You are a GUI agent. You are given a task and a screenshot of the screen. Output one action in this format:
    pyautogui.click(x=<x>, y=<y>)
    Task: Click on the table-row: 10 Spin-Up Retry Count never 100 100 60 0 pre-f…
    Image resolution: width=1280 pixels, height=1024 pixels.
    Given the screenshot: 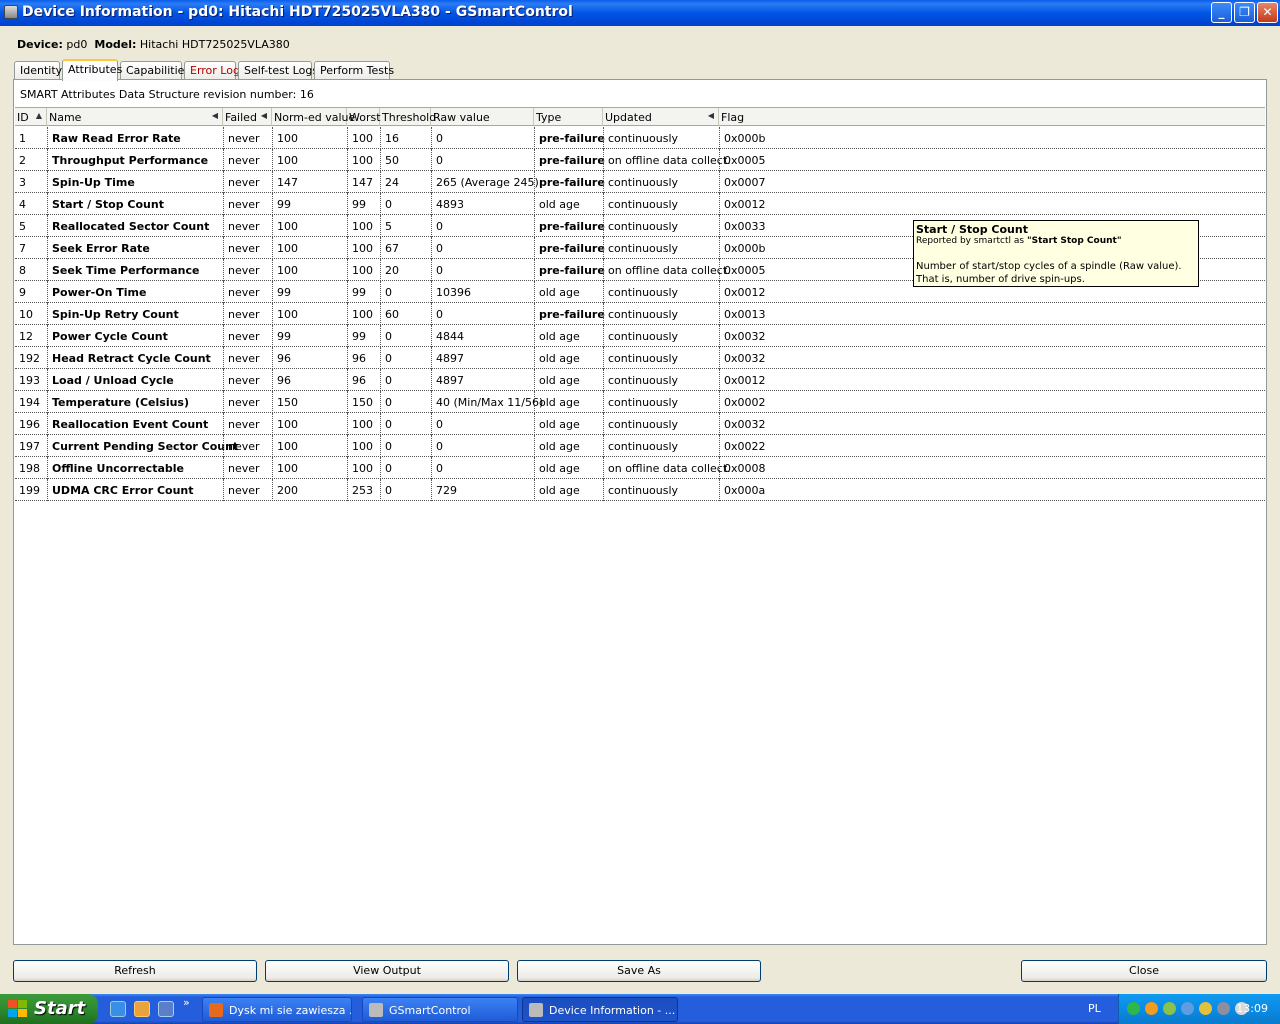 What is the action you would take?
    pyautogui.click(x=640, y=314)
    